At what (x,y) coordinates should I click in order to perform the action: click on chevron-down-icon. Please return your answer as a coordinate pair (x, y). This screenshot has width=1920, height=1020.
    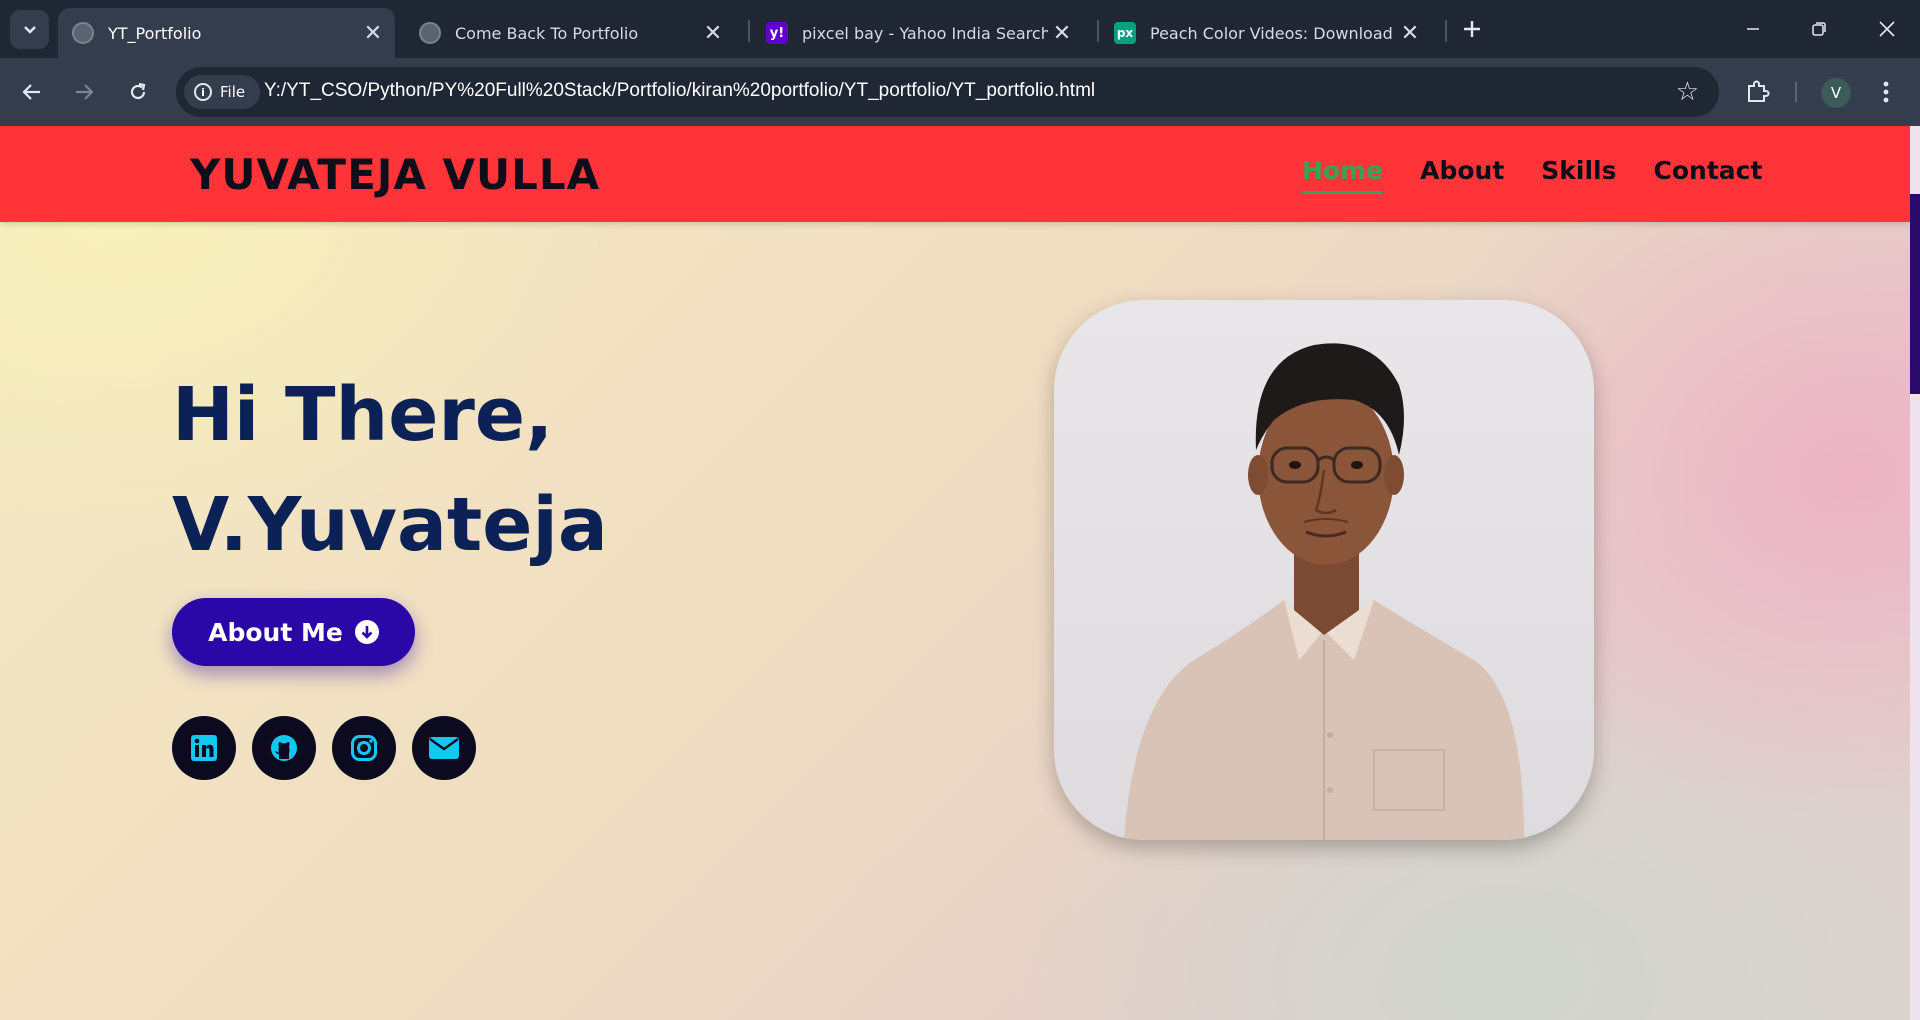
    Looking at the image, I should click on (29, 29).